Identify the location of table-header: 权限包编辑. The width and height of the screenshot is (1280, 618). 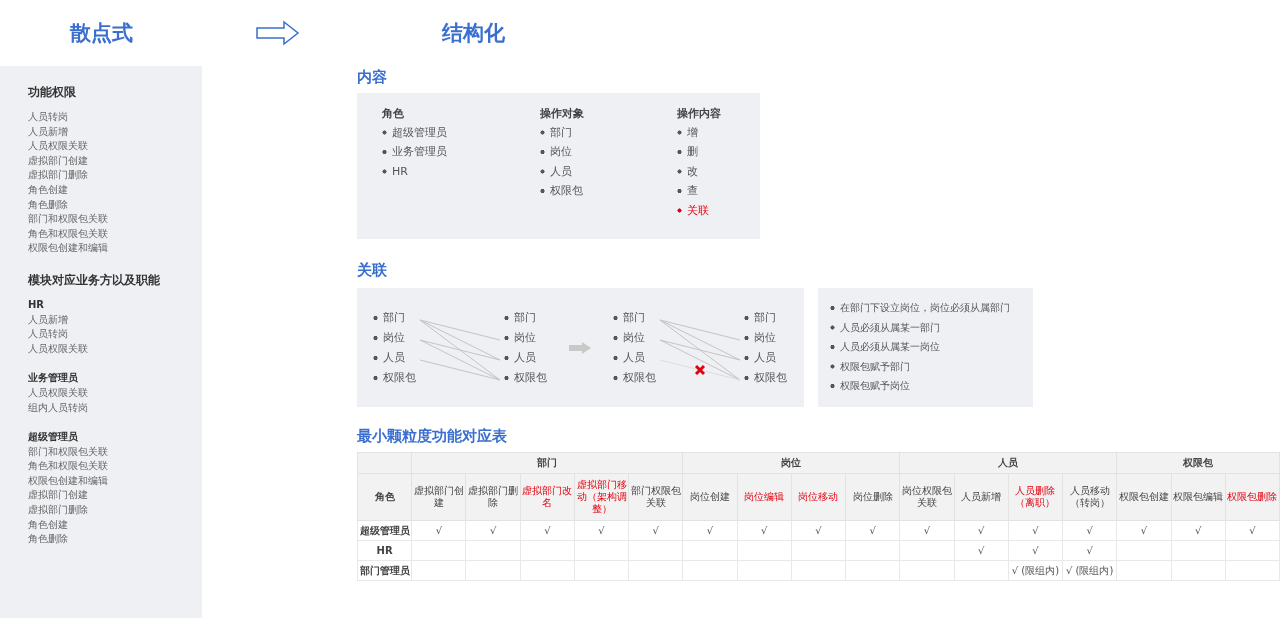
(1198, 497).